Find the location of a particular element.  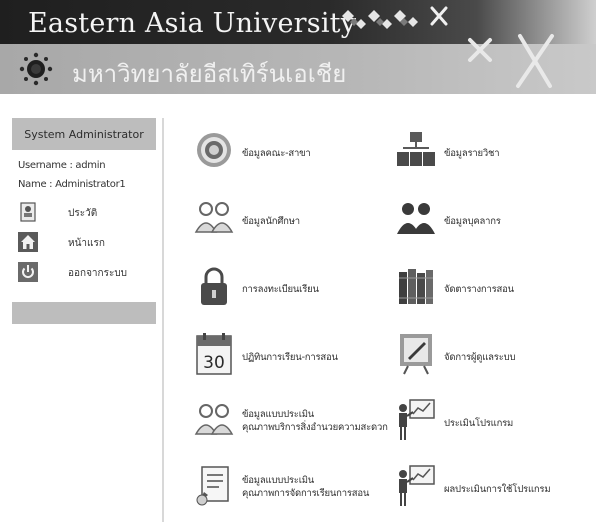

calendar-day: 30 is located at coordinates (214, 363).